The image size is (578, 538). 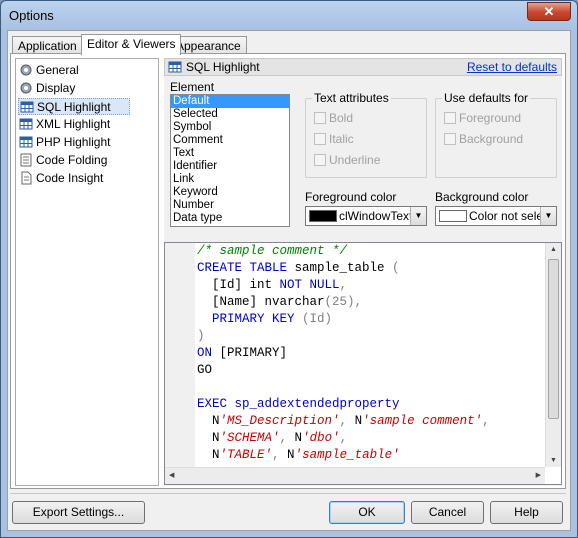 I want to click on foreground-default-checkbox: Foreground, so click(x=482, y=118).